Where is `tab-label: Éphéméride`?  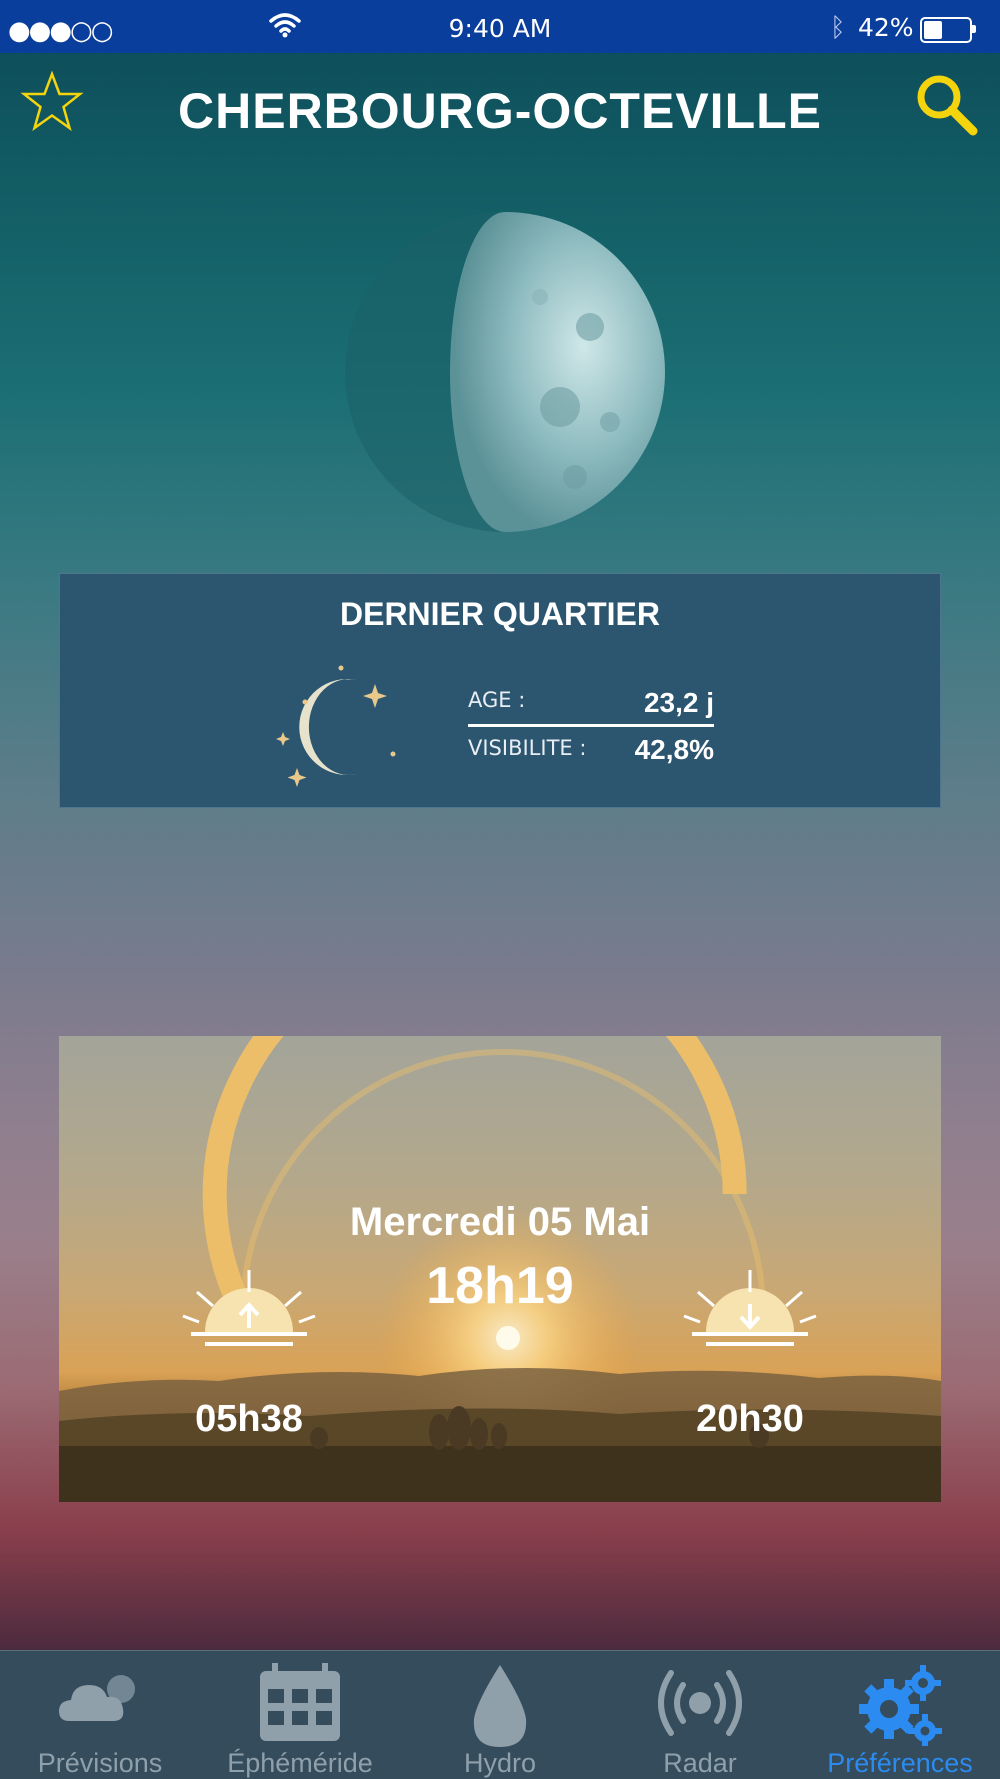 tab-label: Éphéméride is located at coordinates (300, 1763).